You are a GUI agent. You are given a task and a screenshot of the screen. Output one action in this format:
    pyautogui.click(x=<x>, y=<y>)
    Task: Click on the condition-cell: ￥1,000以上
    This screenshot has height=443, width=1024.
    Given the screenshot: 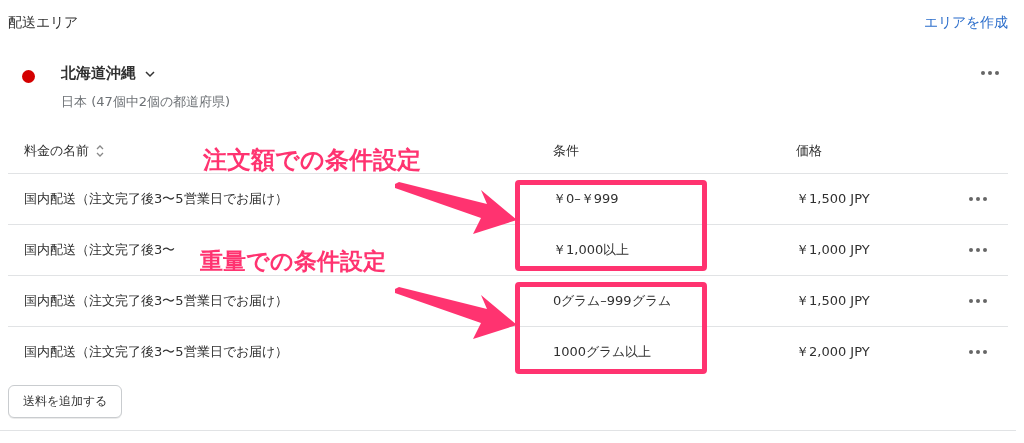 What is the action you would take?
    pyautogui.click(x=591, y=249)
    